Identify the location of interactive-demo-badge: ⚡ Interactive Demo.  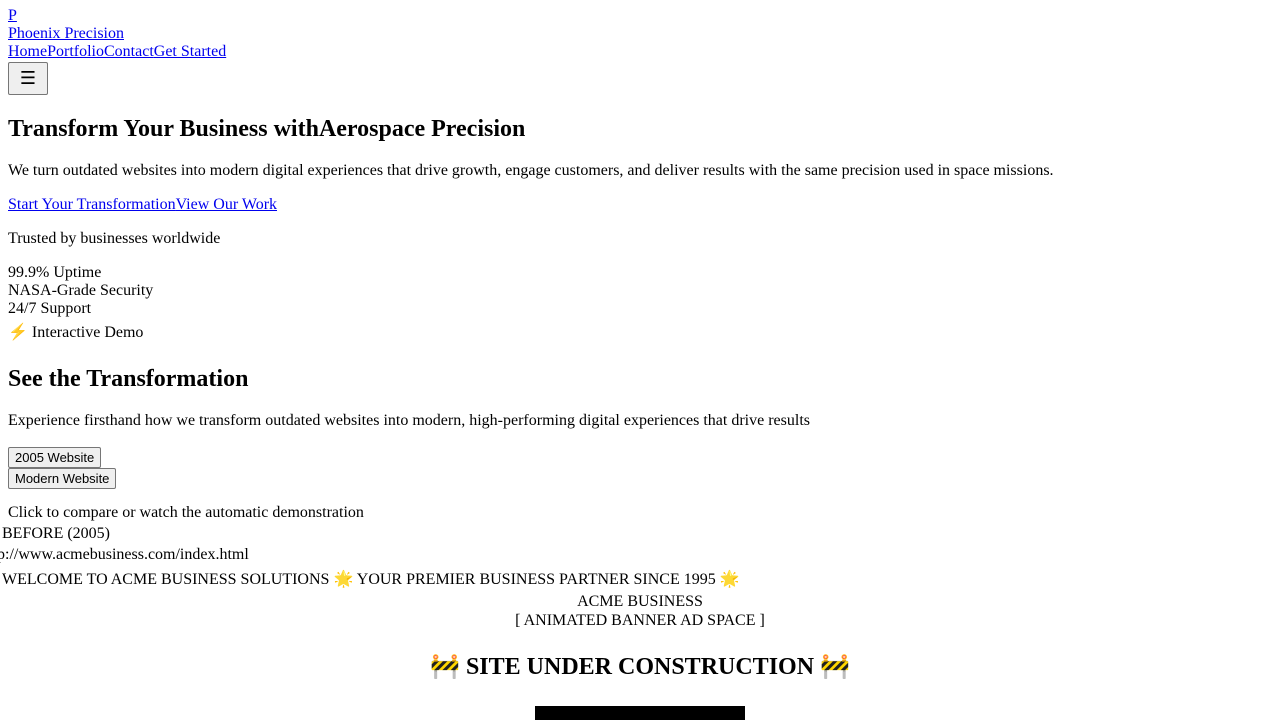
(75, 333).